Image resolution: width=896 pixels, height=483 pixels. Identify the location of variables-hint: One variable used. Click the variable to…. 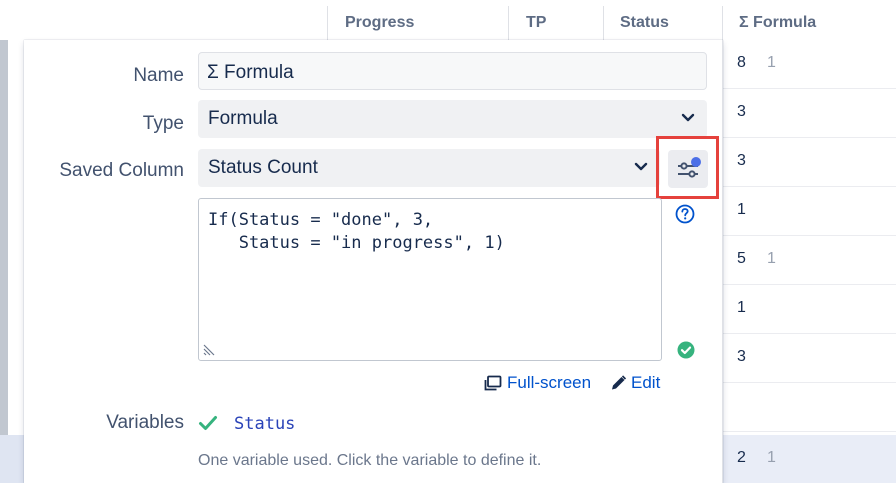
(370, 460).